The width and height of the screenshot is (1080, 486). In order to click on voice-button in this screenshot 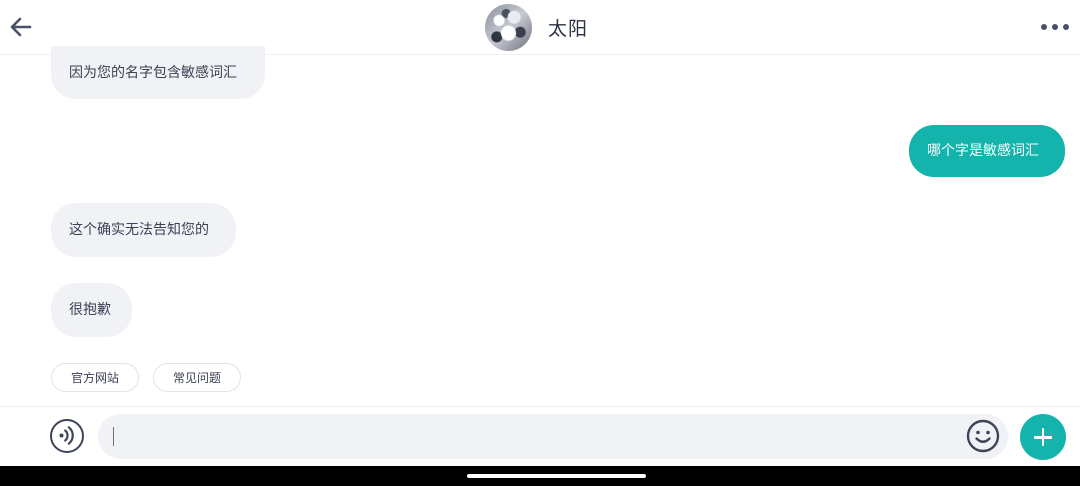, I will do `click(67, 436)`.